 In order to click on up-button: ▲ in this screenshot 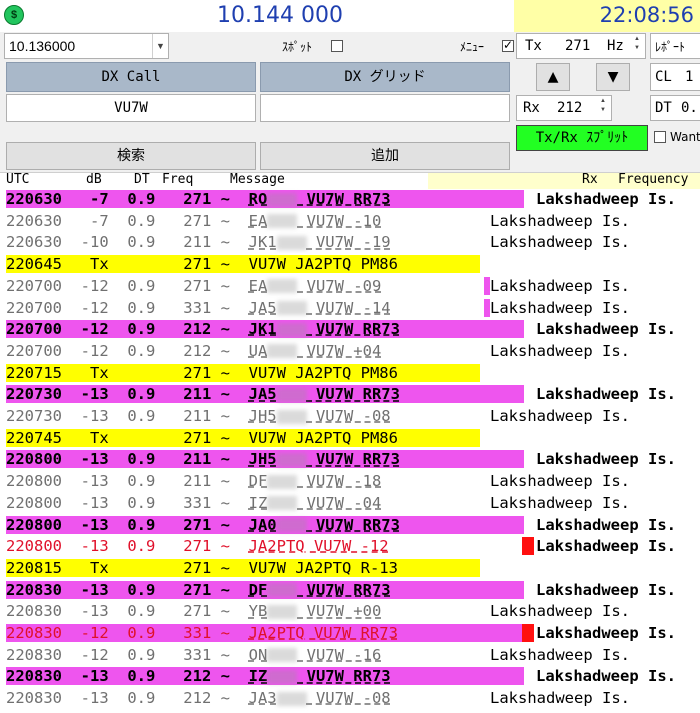, I will do `click(553, 77)`.